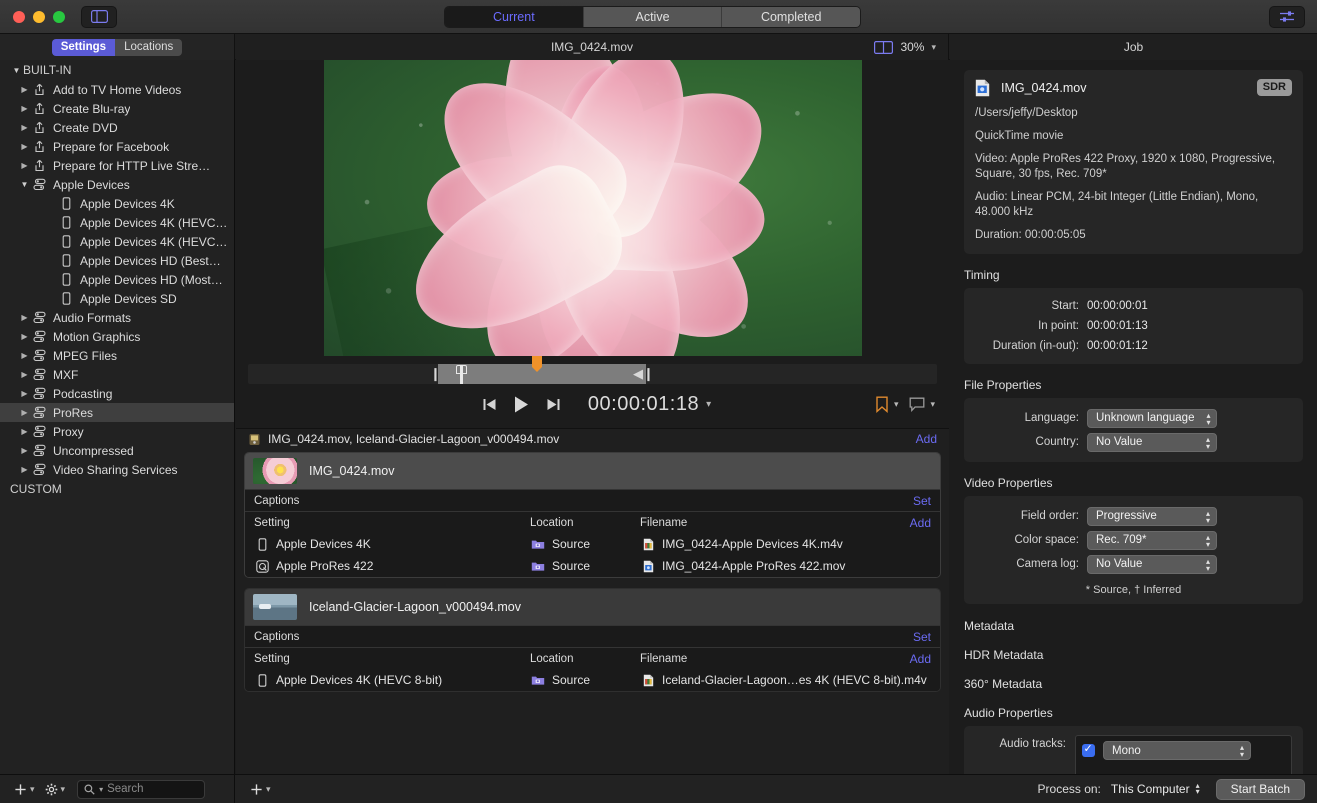  What do you see at coordinates (117, 108) in the screenshot?
I see `sidebar-item-create-blu-ray: ▶ Create Blu-ray` at bounding box center [117, 108].